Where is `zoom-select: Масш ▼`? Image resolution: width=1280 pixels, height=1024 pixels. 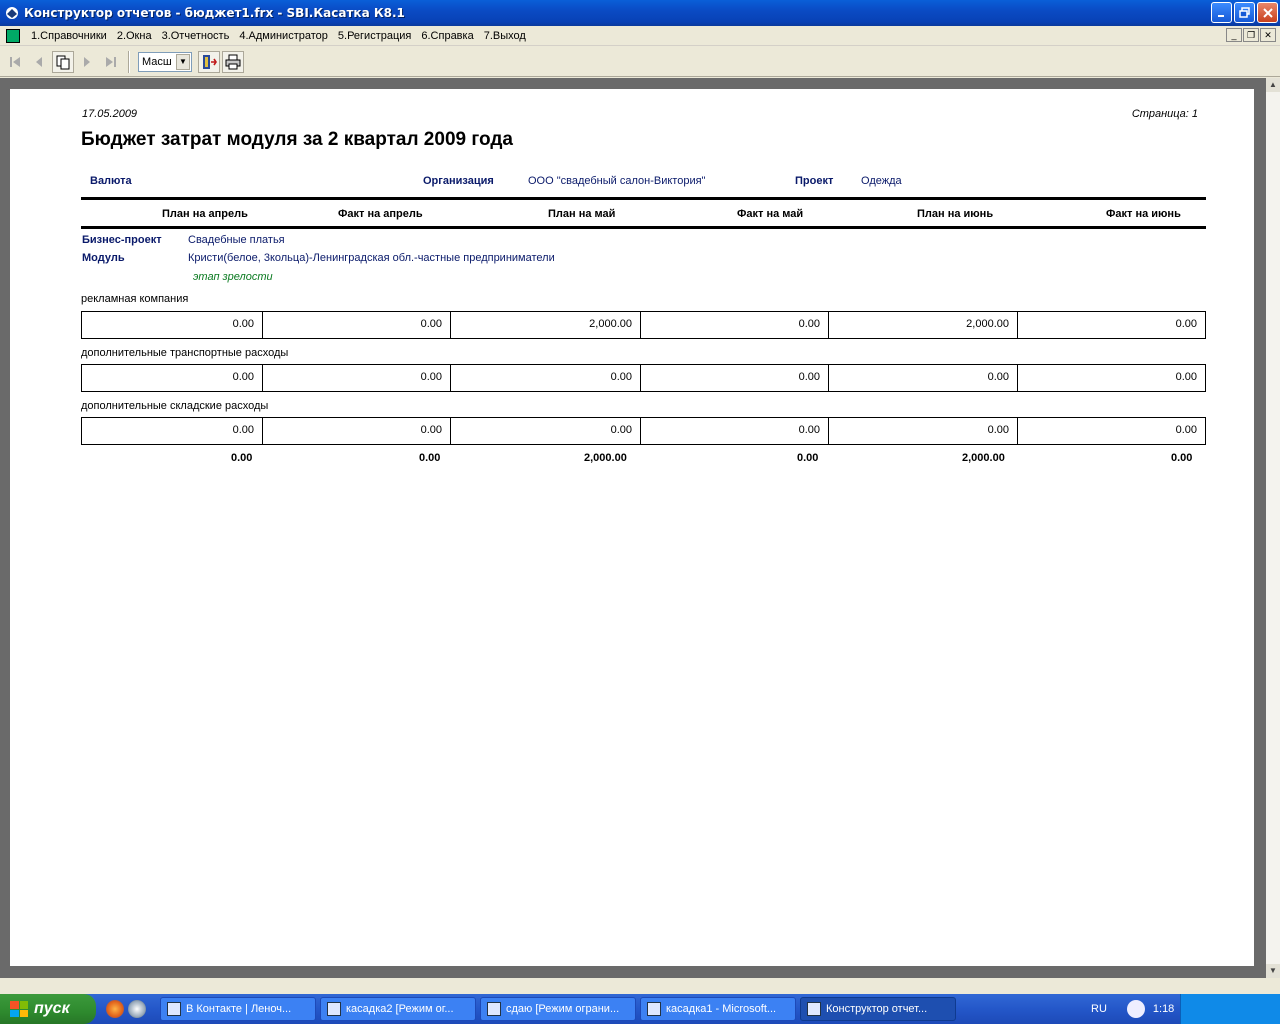
zoom-select: Масш ▼ is located at coordinates (165, 61).